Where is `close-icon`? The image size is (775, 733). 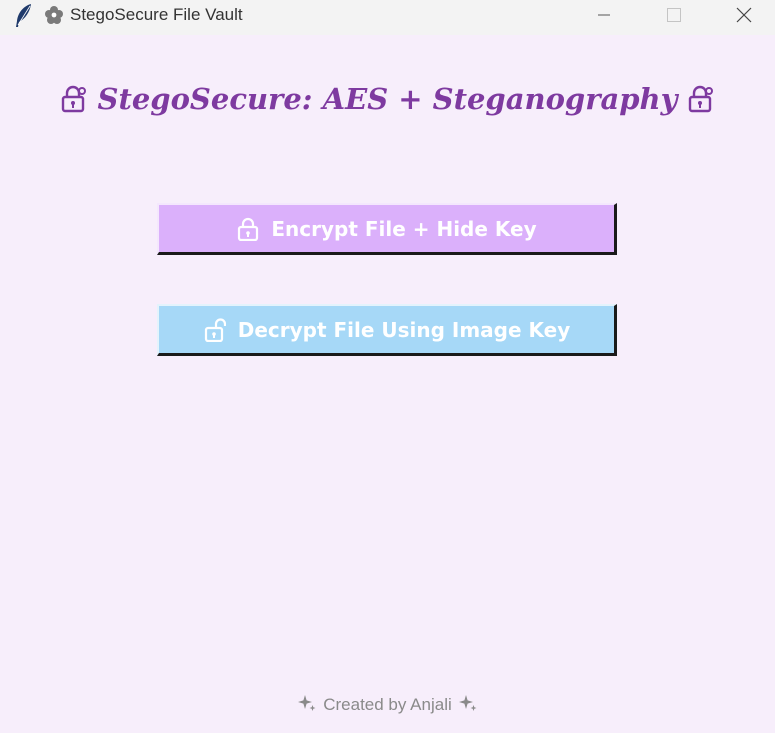 close-icon is located at coordinates (744, 15).